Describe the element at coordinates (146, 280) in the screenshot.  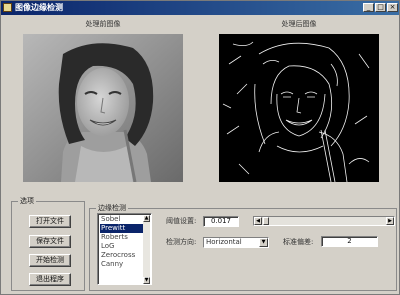
I see `scroll-down-icon: ▼` at that location.